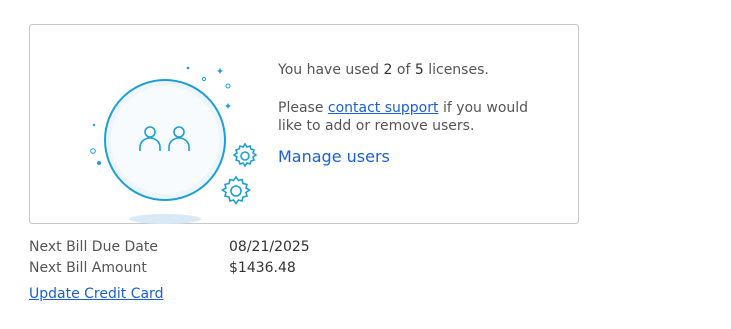 The image size is (731, 329). What do you see at coordinates (388, 70) in the screenshot?
I see `licenses-used: 2` at bounding box center [388, 70].